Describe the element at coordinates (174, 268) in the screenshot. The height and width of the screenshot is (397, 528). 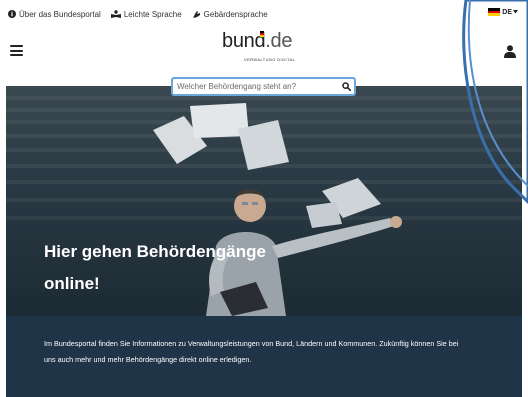
I see `hero-headline: Hier gehen Behördengänge online!` at that location.